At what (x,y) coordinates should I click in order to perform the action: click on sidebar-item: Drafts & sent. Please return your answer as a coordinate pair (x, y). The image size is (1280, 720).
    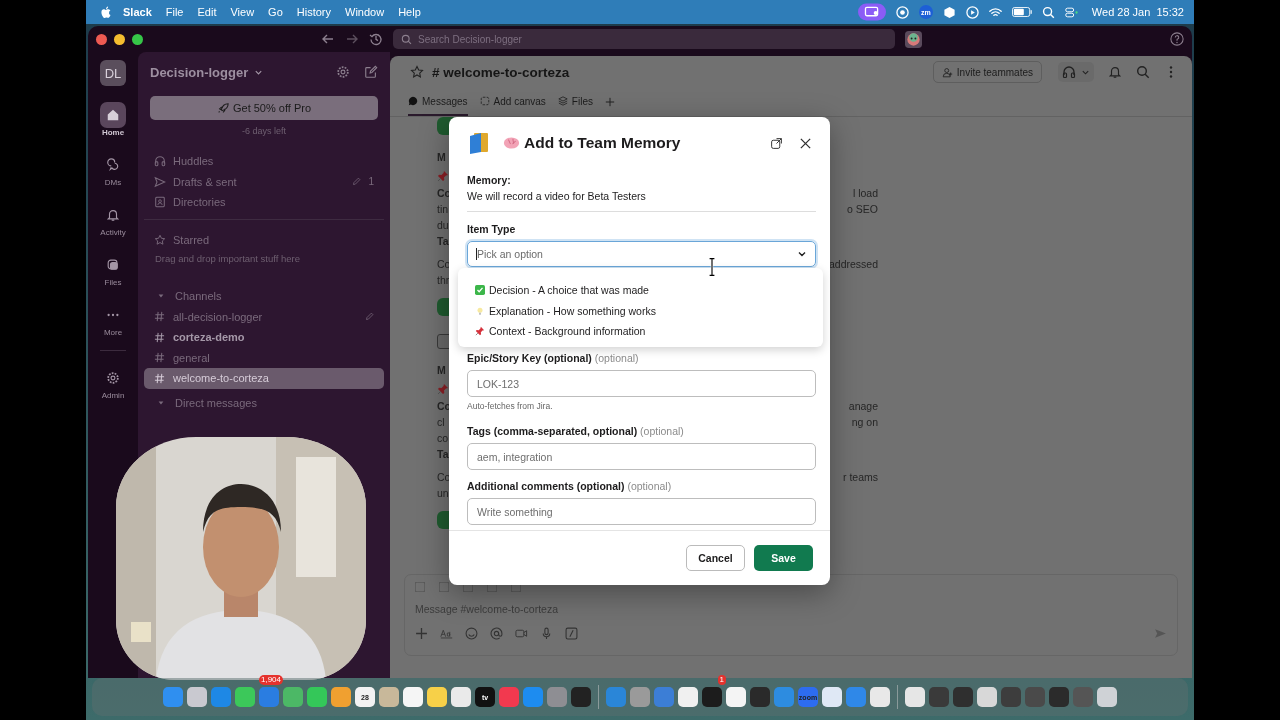
    Looking at the image, I should click on (205, 181).